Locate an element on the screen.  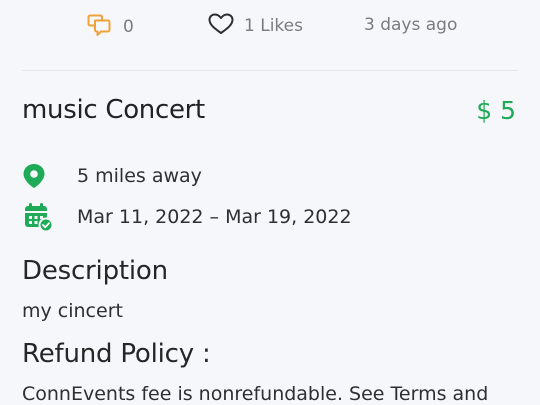
posted-time-stat: 3 days ago is located at coordinates (410, 25).